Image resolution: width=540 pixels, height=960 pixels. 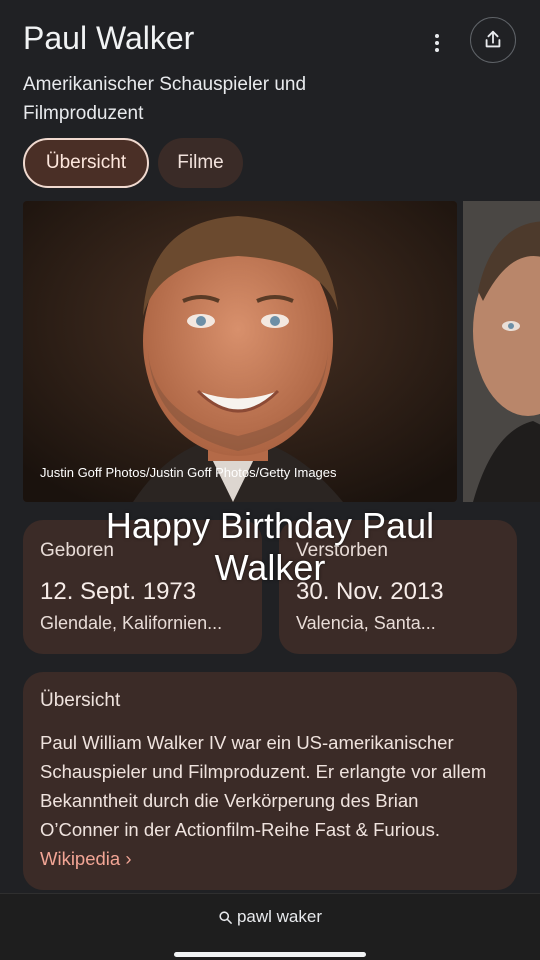 I want to click on tab-overview: Übersicht, so click(x=86, y=163).